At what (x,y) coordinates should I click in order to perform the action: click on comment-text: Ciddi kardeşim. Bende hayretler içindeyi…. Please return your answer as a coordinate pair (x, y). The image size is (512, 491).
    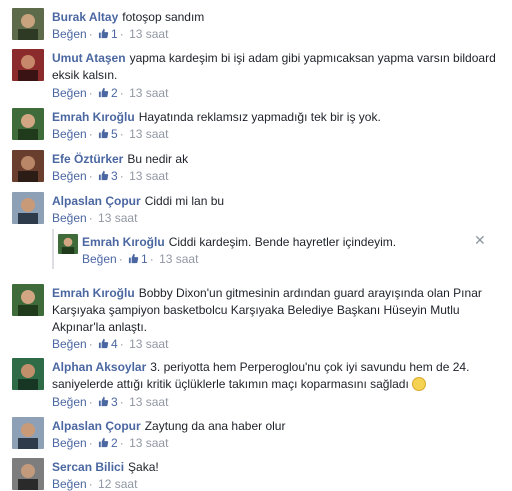
    Looking at the image, I should click on (282, 242).